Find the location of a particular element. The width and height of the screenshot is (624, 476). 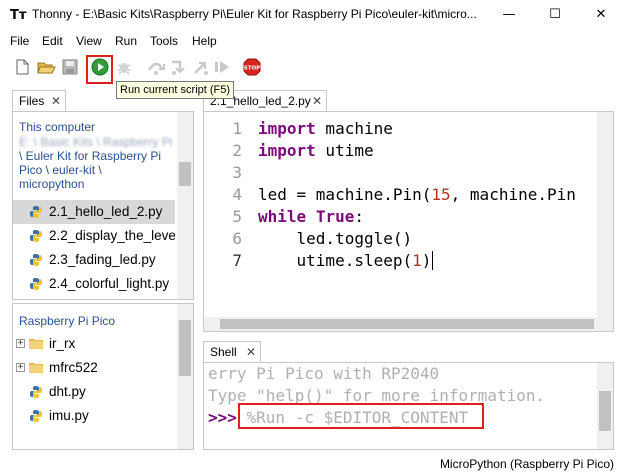

shell-vertical-scrollbar is located at coordinates (605, 406).